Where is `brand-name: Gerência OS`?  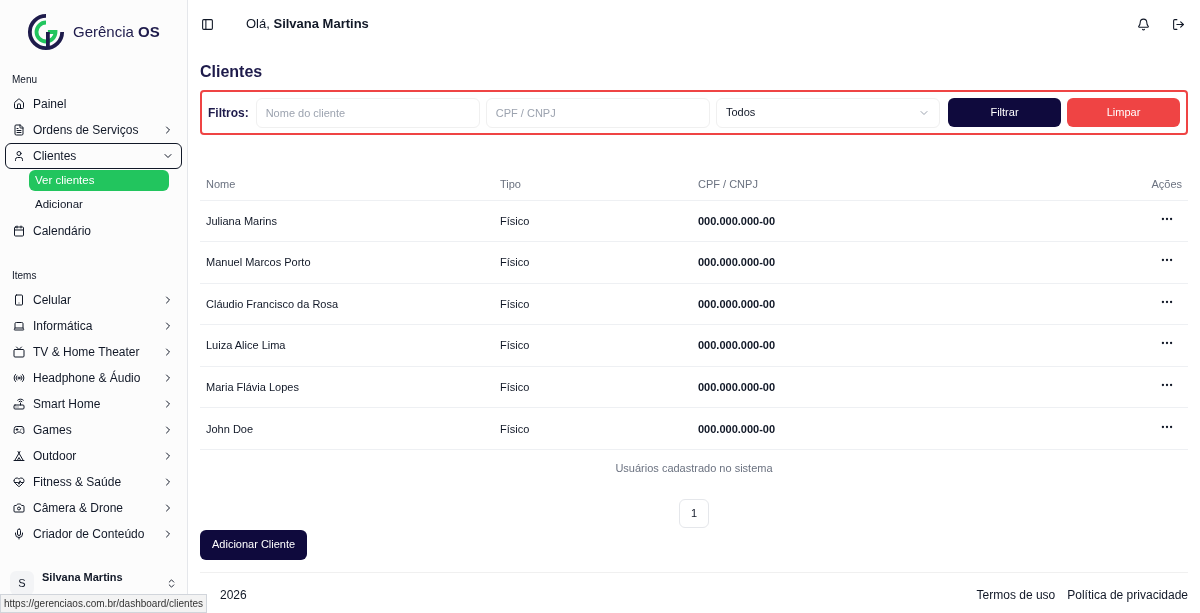
brand-name: Gerência OS is located at coordinates (116, 31).